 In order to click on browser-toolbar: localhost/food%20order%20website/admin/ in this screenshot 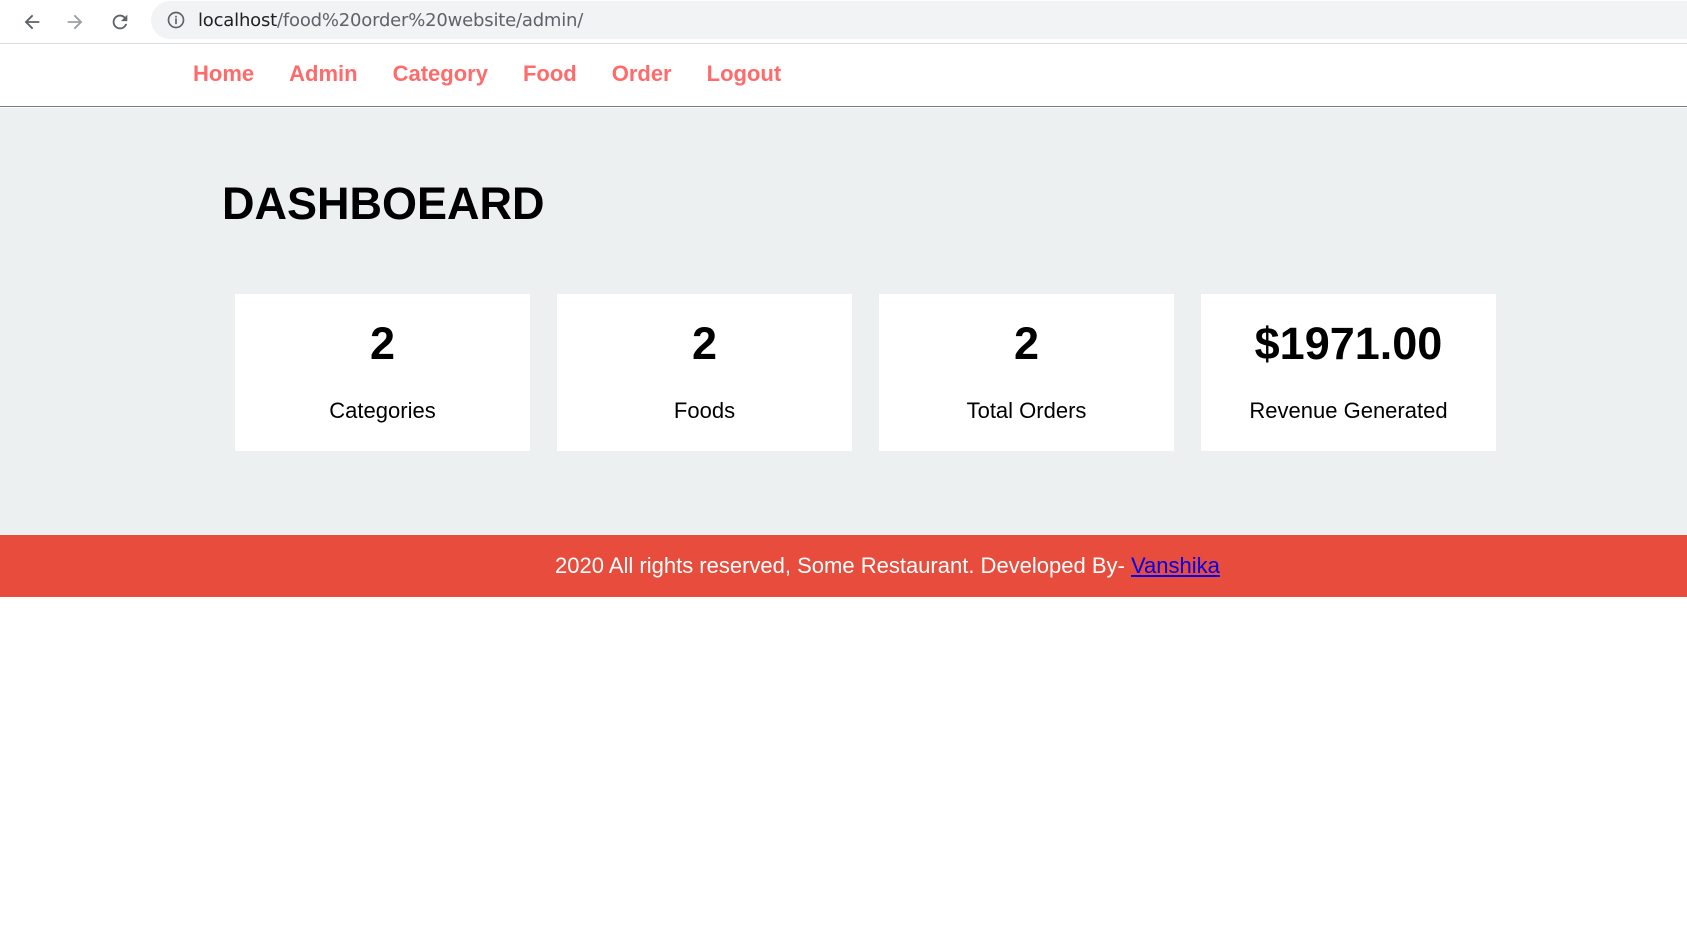, I will do `click(843, 22)`.